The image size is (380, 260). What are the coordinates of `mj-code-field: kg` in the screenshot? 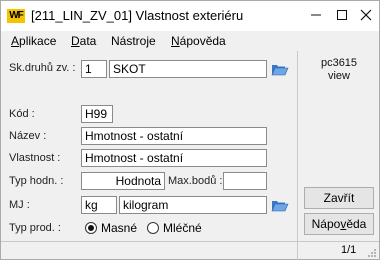 It's located at (99, 205).